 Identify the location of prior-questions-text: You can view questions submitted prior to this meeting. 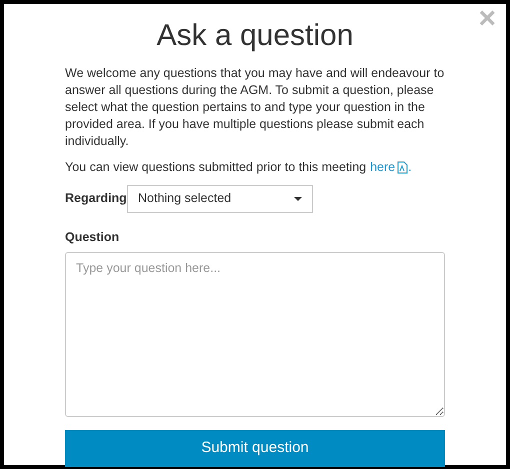
(215, 167).